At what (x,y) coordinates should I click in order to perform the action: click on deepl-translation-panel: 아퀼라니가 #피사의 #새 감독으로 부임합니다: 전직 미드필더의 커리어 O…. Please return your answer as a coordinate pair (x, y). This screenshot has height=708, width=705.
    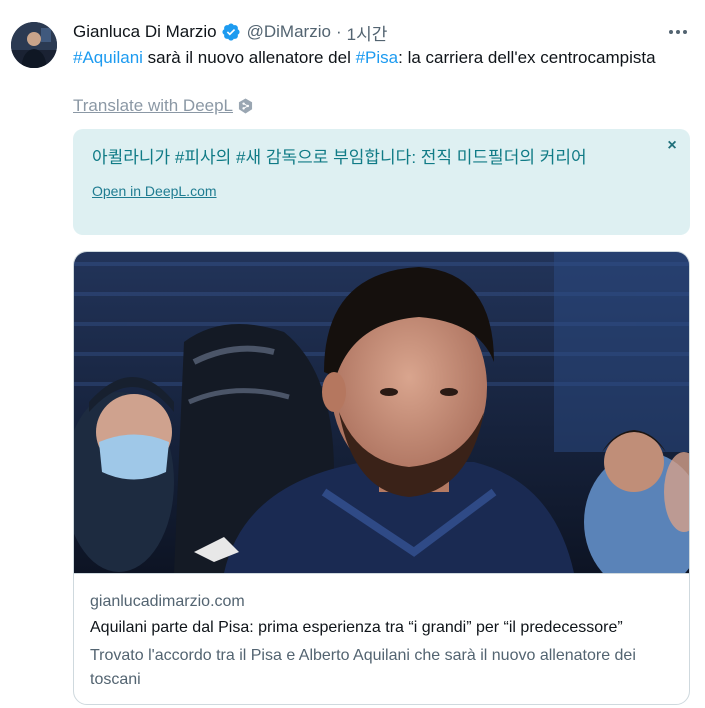
    Looking at the image, I should click on (381, 182).